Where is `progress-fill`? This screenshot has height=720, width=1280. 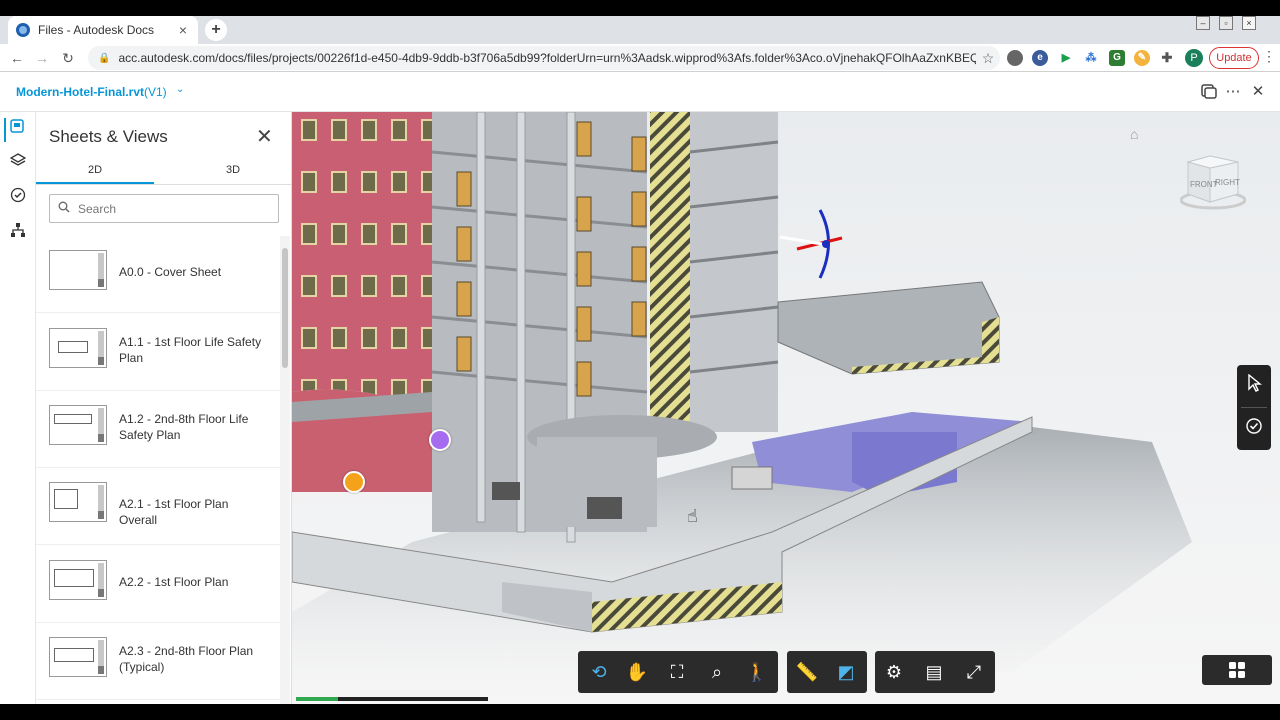 progress-fill is located at coordinates (317, 699).